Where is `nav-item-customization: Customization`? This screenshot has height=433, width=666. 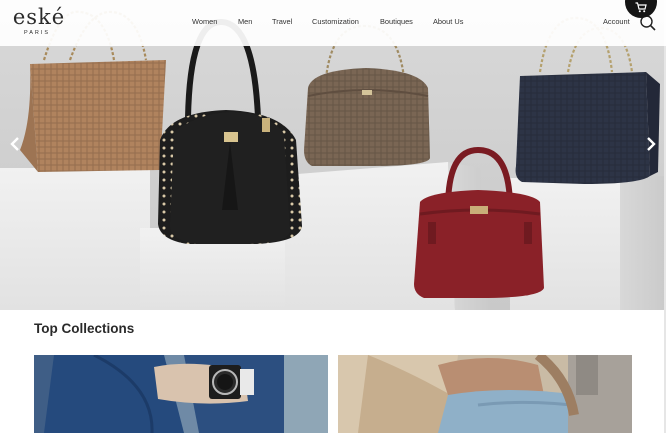
nav-item-customization: Customization is located at coordinates (335, 21).